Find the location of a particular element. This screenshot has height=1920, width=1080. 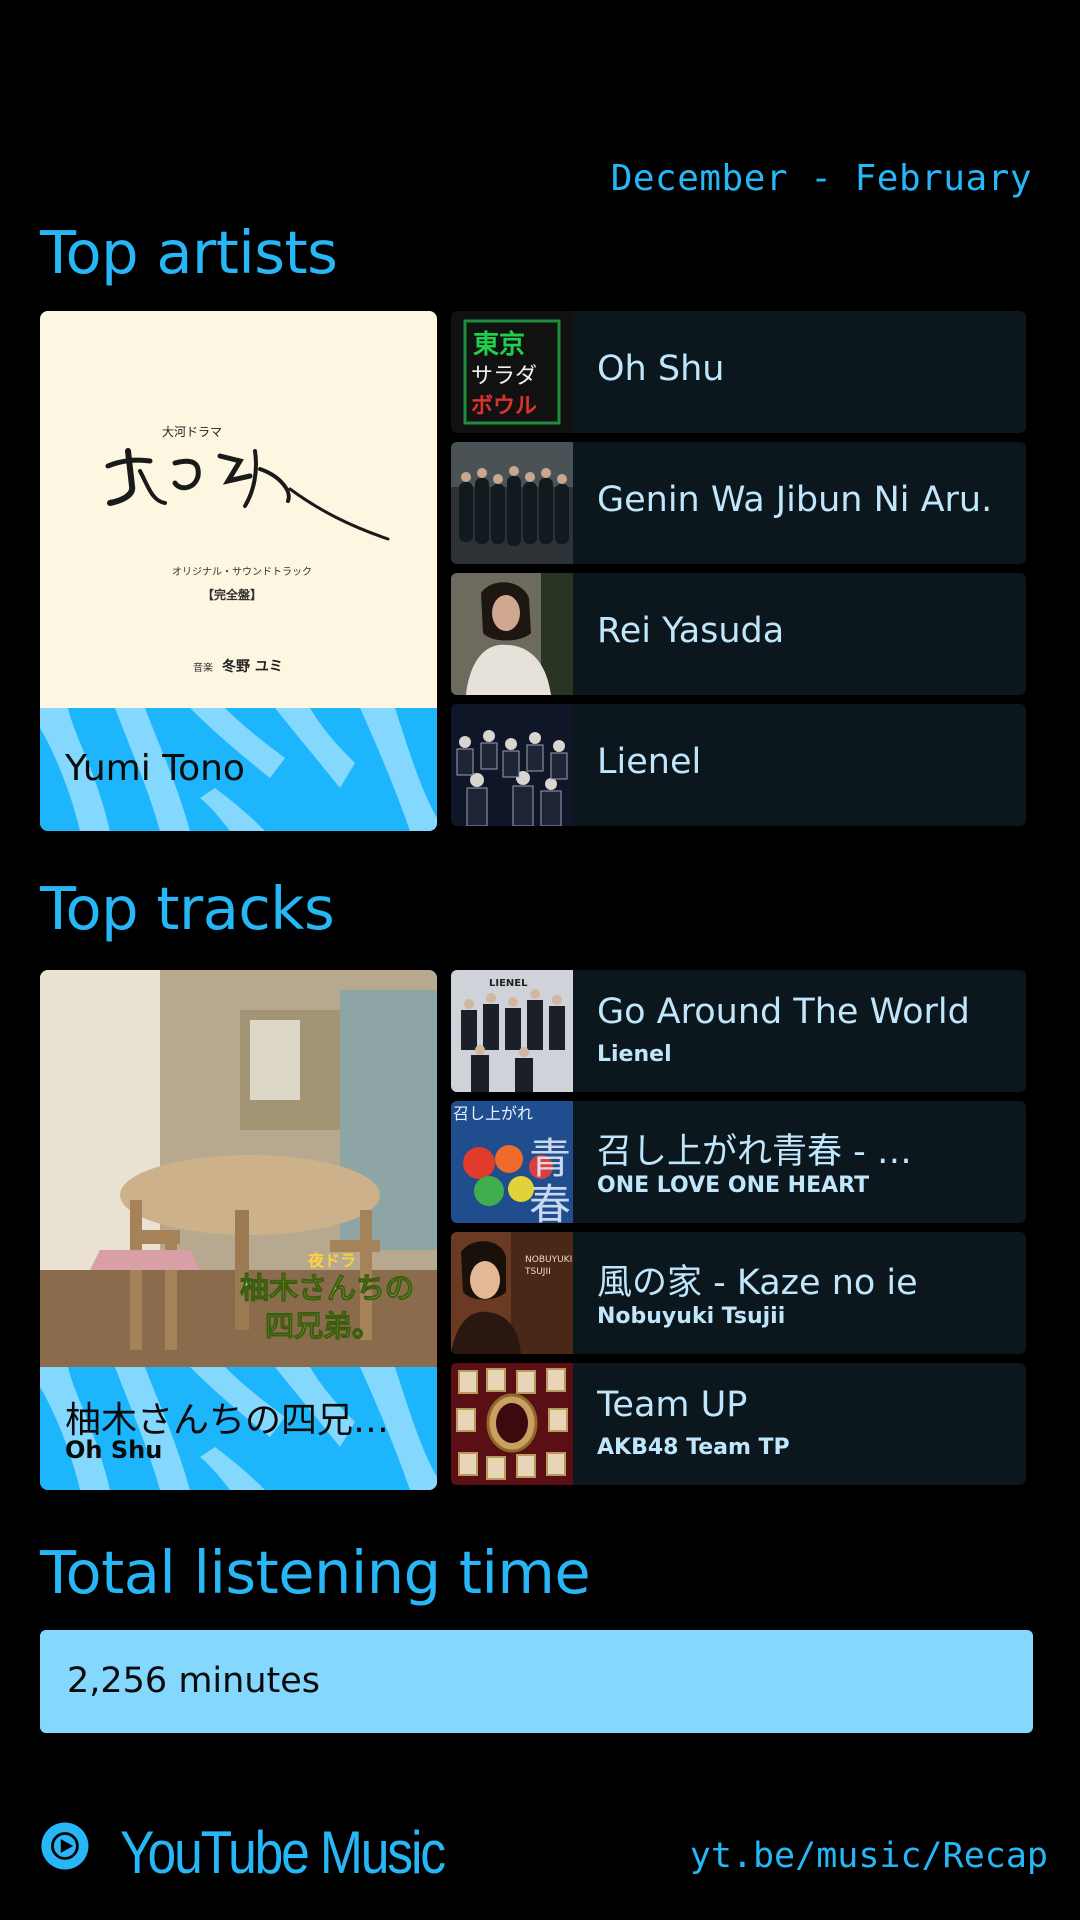

cover-credit-label: 音楽 is located at coordinates (203, 667).